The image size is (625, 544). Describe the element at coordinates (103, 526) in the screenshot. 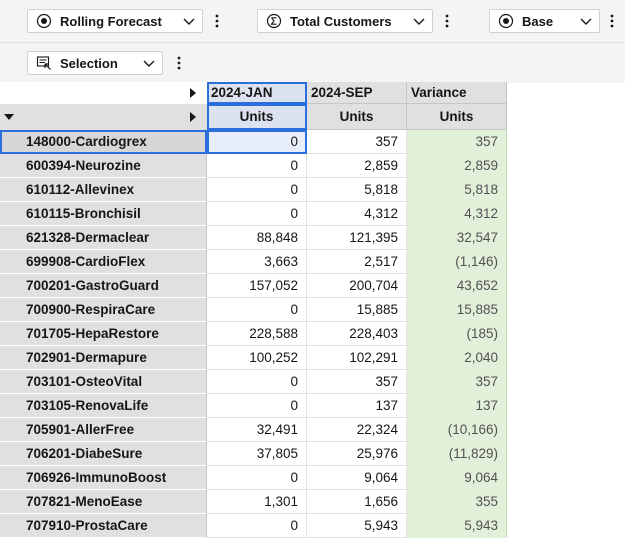

I see `row-header: 707910-ProstaCare` at that location.